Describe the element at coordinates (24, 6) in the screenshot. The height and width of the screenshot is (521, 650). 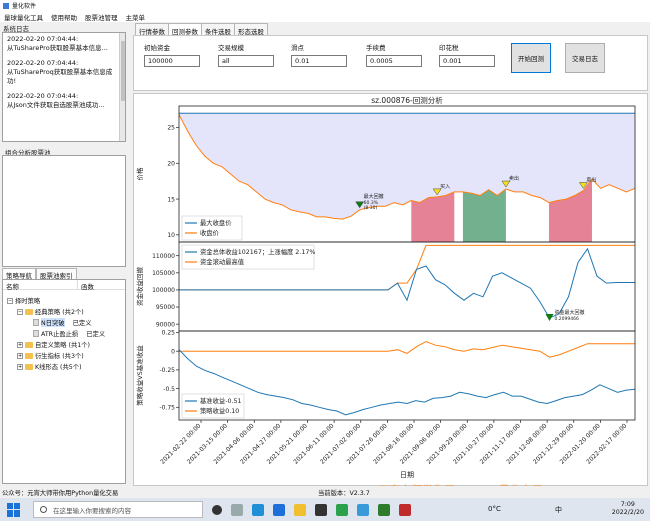
I see `window-title: 量化软件` at that location.